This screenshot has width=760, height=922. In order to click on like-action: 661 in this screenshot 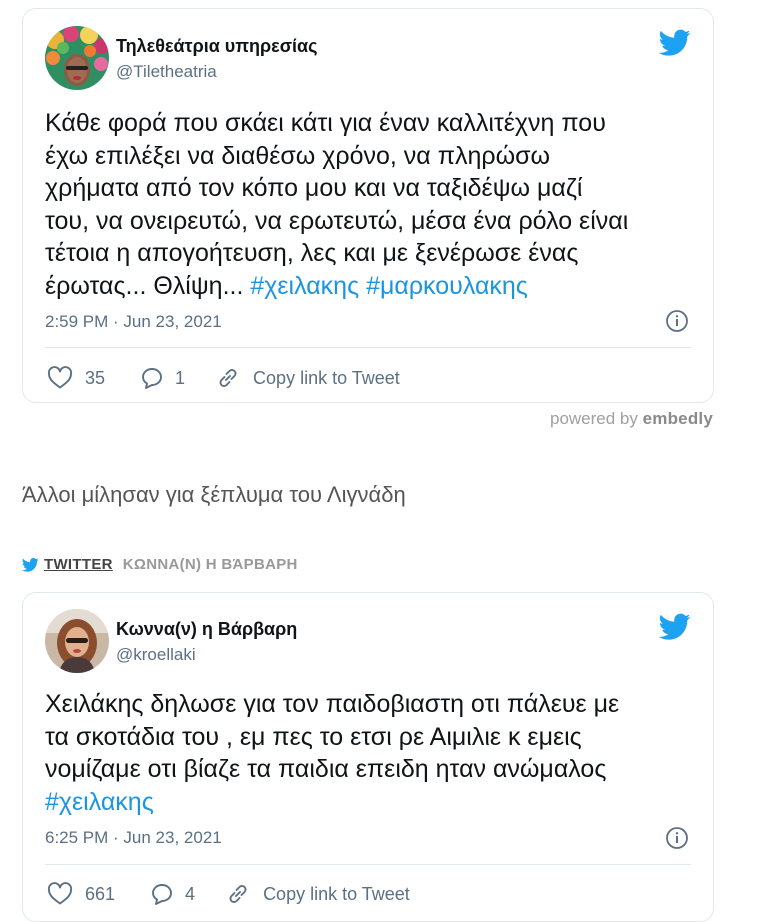, I will do `click(81, 894)`.